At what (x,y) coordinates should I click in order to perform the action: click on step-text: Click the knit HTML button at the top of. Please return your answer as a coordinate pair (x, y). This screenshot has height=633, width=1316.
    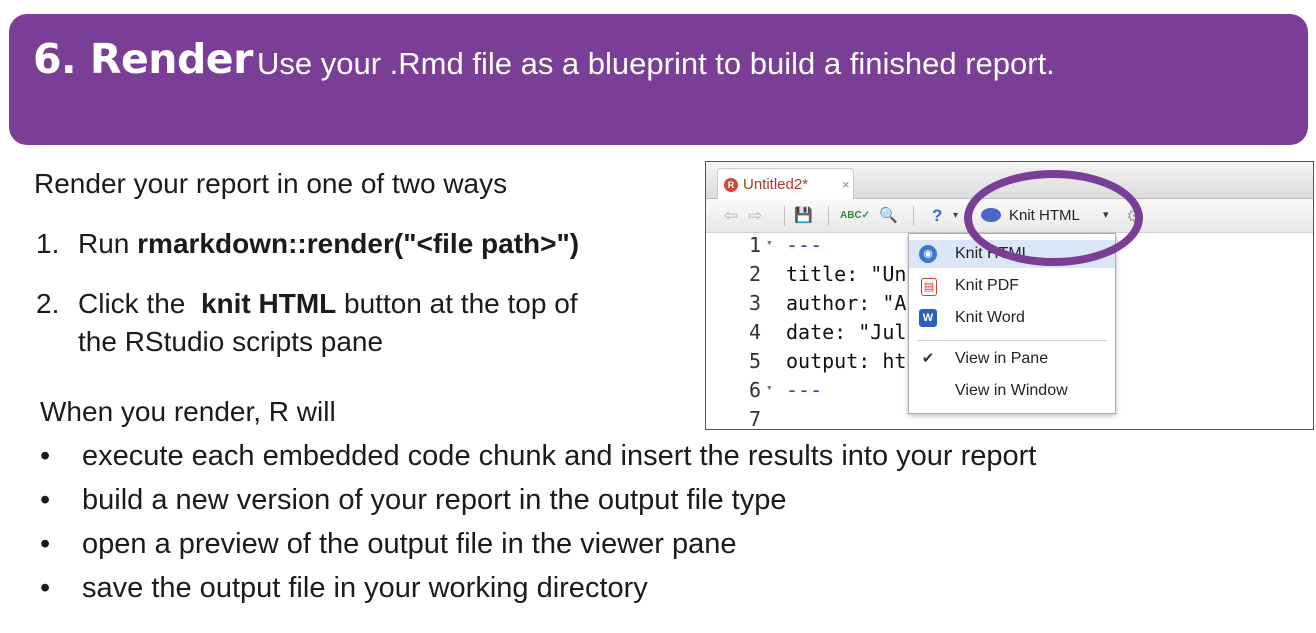
    Looking at the image, I should click on (328, 304).